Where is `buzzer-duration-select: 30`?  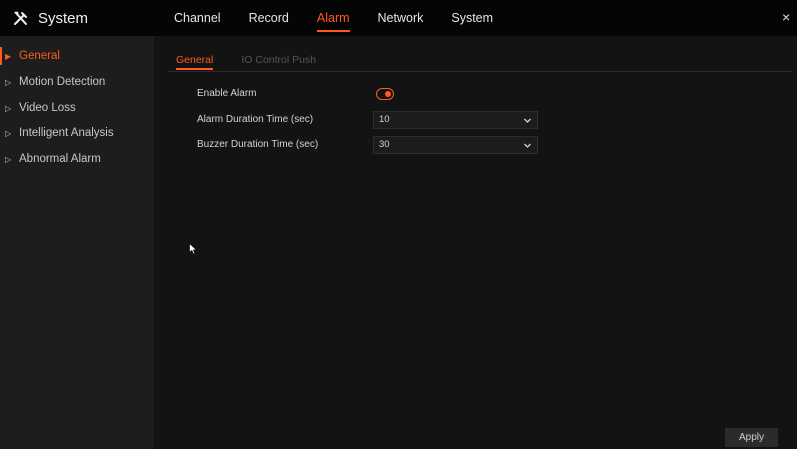
buzzer-duration-select: 30 is located at coordinates (455, 145).